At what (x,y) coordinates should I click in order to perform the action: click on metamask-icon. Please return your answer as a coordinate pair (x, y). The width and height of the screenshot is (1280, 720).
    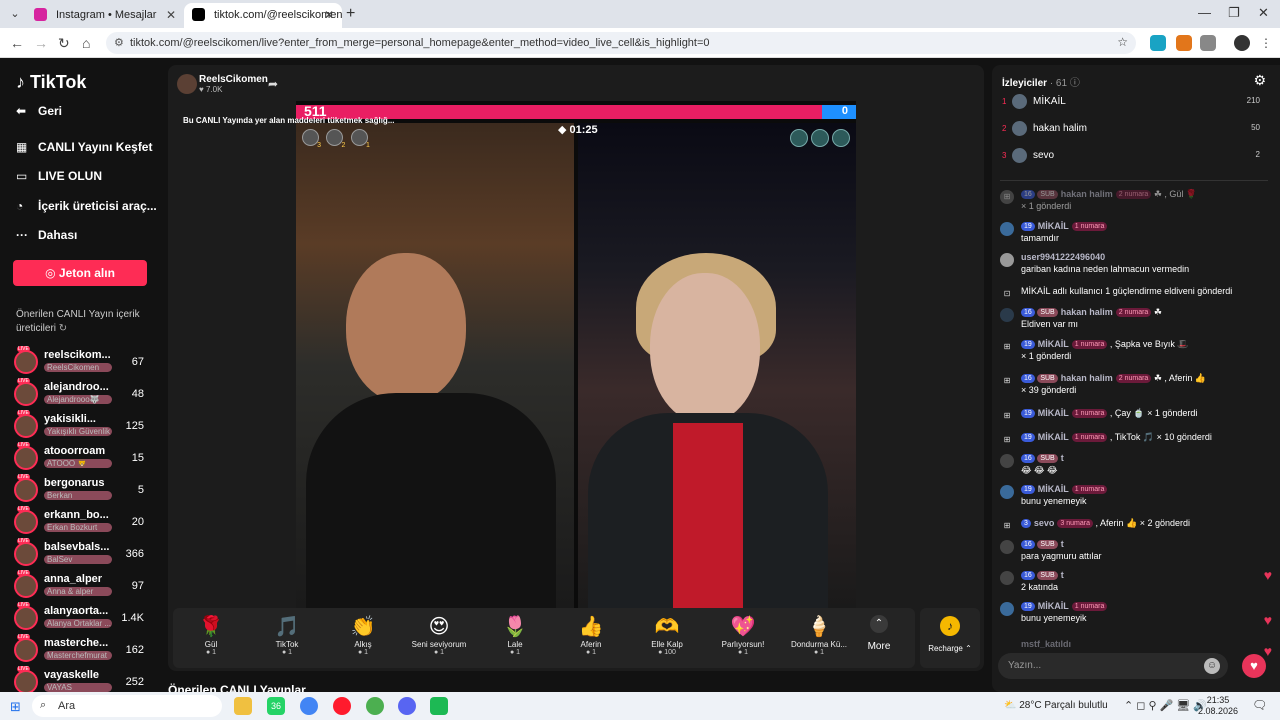
    Looking at the image, I should click on (1184, 43).